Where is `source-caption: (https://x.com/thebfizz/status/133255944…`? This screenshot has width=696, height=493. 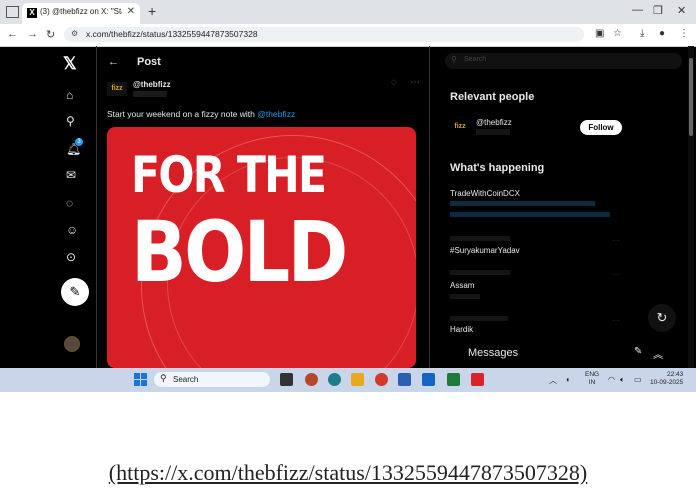
source-caption: (https://x.com/thebfizz/status/133255944… is located at coordinates (348, 473).